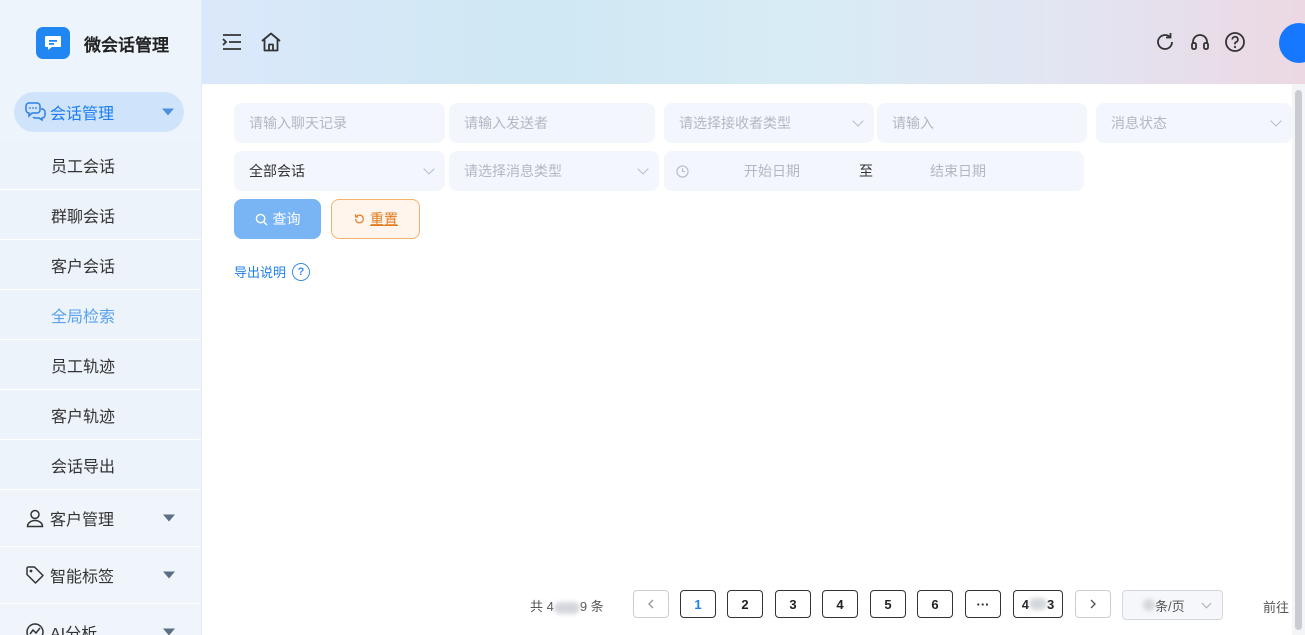 This screenshot has height=635, width=1305. I want to click on page-button-5: 5, so click(888, 604).